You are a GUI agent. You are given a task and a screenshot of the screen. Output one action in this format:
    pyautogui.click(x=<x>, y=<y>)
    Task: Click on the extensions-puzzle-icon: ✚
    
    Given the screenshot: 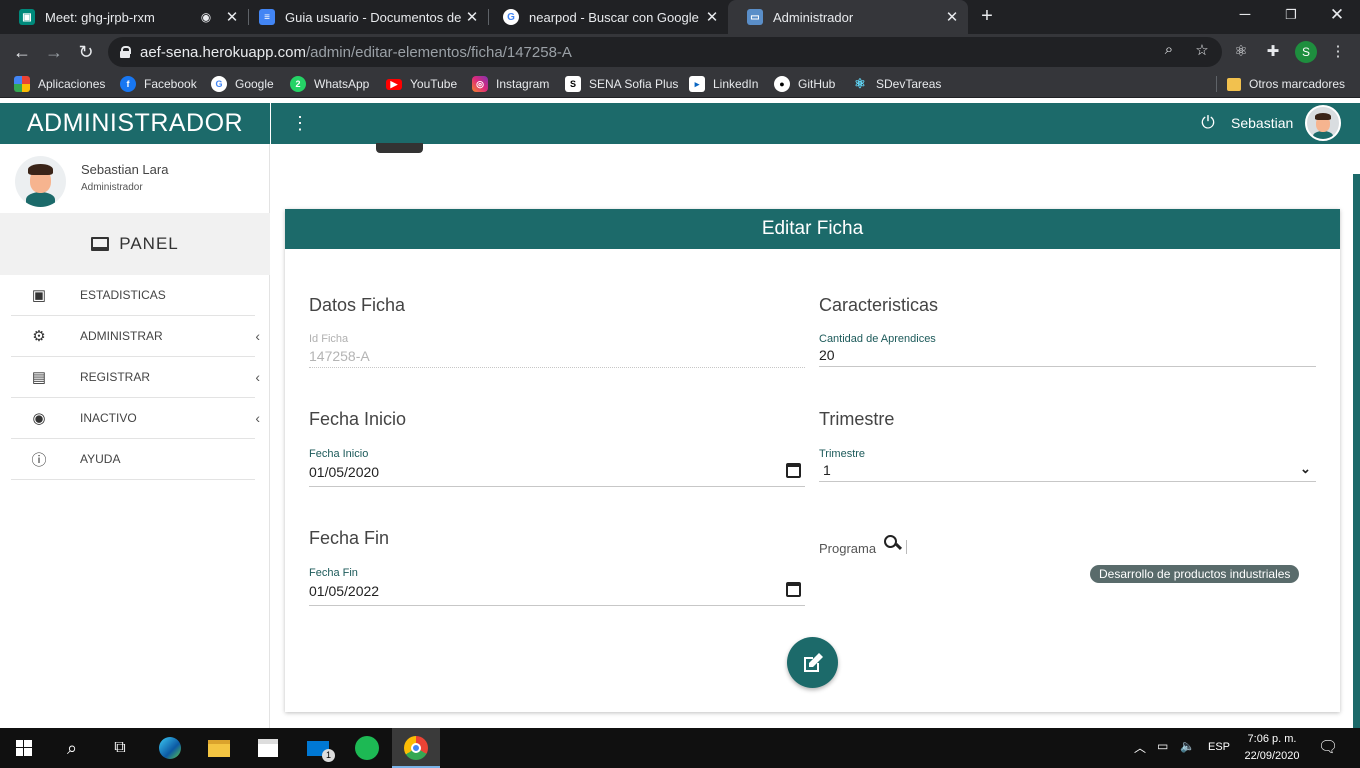 What is the action you would take?
    pyautogui.click(x=1273, y=52)
    